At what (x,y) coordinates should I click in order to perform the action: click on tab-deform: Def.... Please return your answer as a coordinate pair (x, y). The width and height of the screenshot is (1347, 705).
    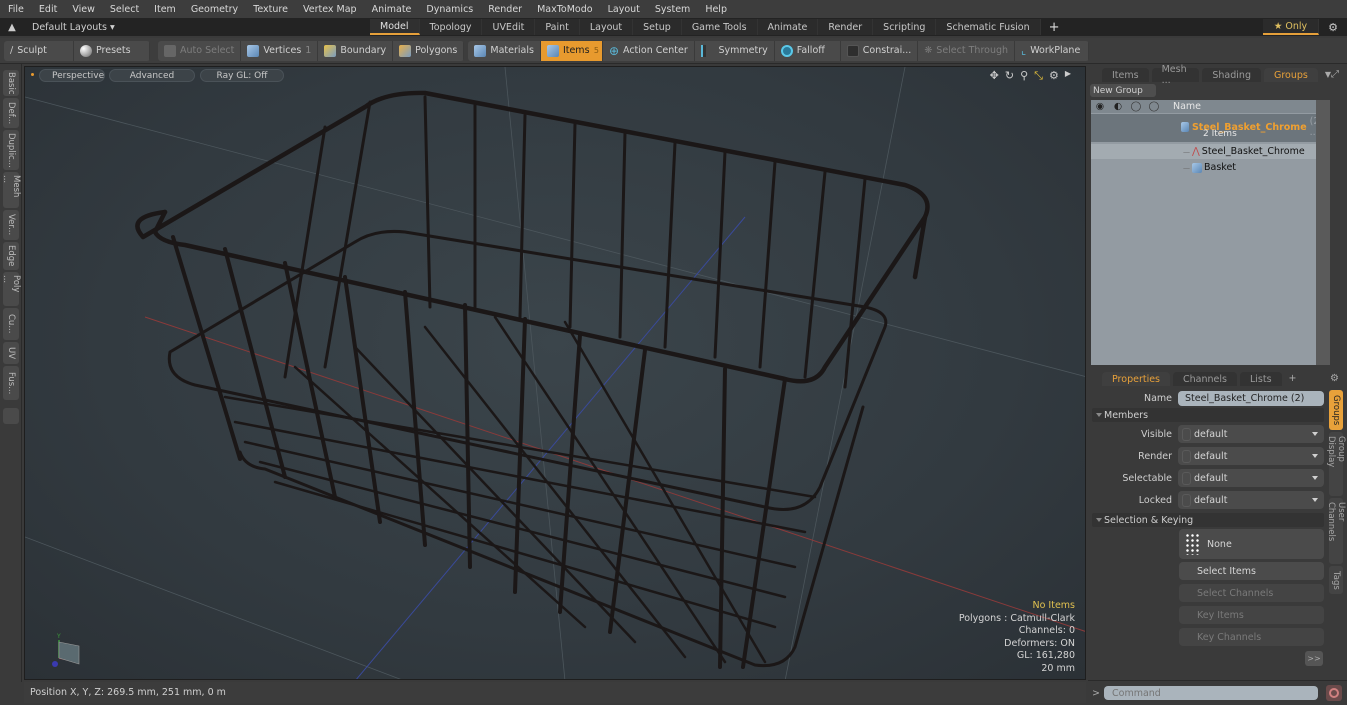
    Looking at the image, I should click on (11, 113).